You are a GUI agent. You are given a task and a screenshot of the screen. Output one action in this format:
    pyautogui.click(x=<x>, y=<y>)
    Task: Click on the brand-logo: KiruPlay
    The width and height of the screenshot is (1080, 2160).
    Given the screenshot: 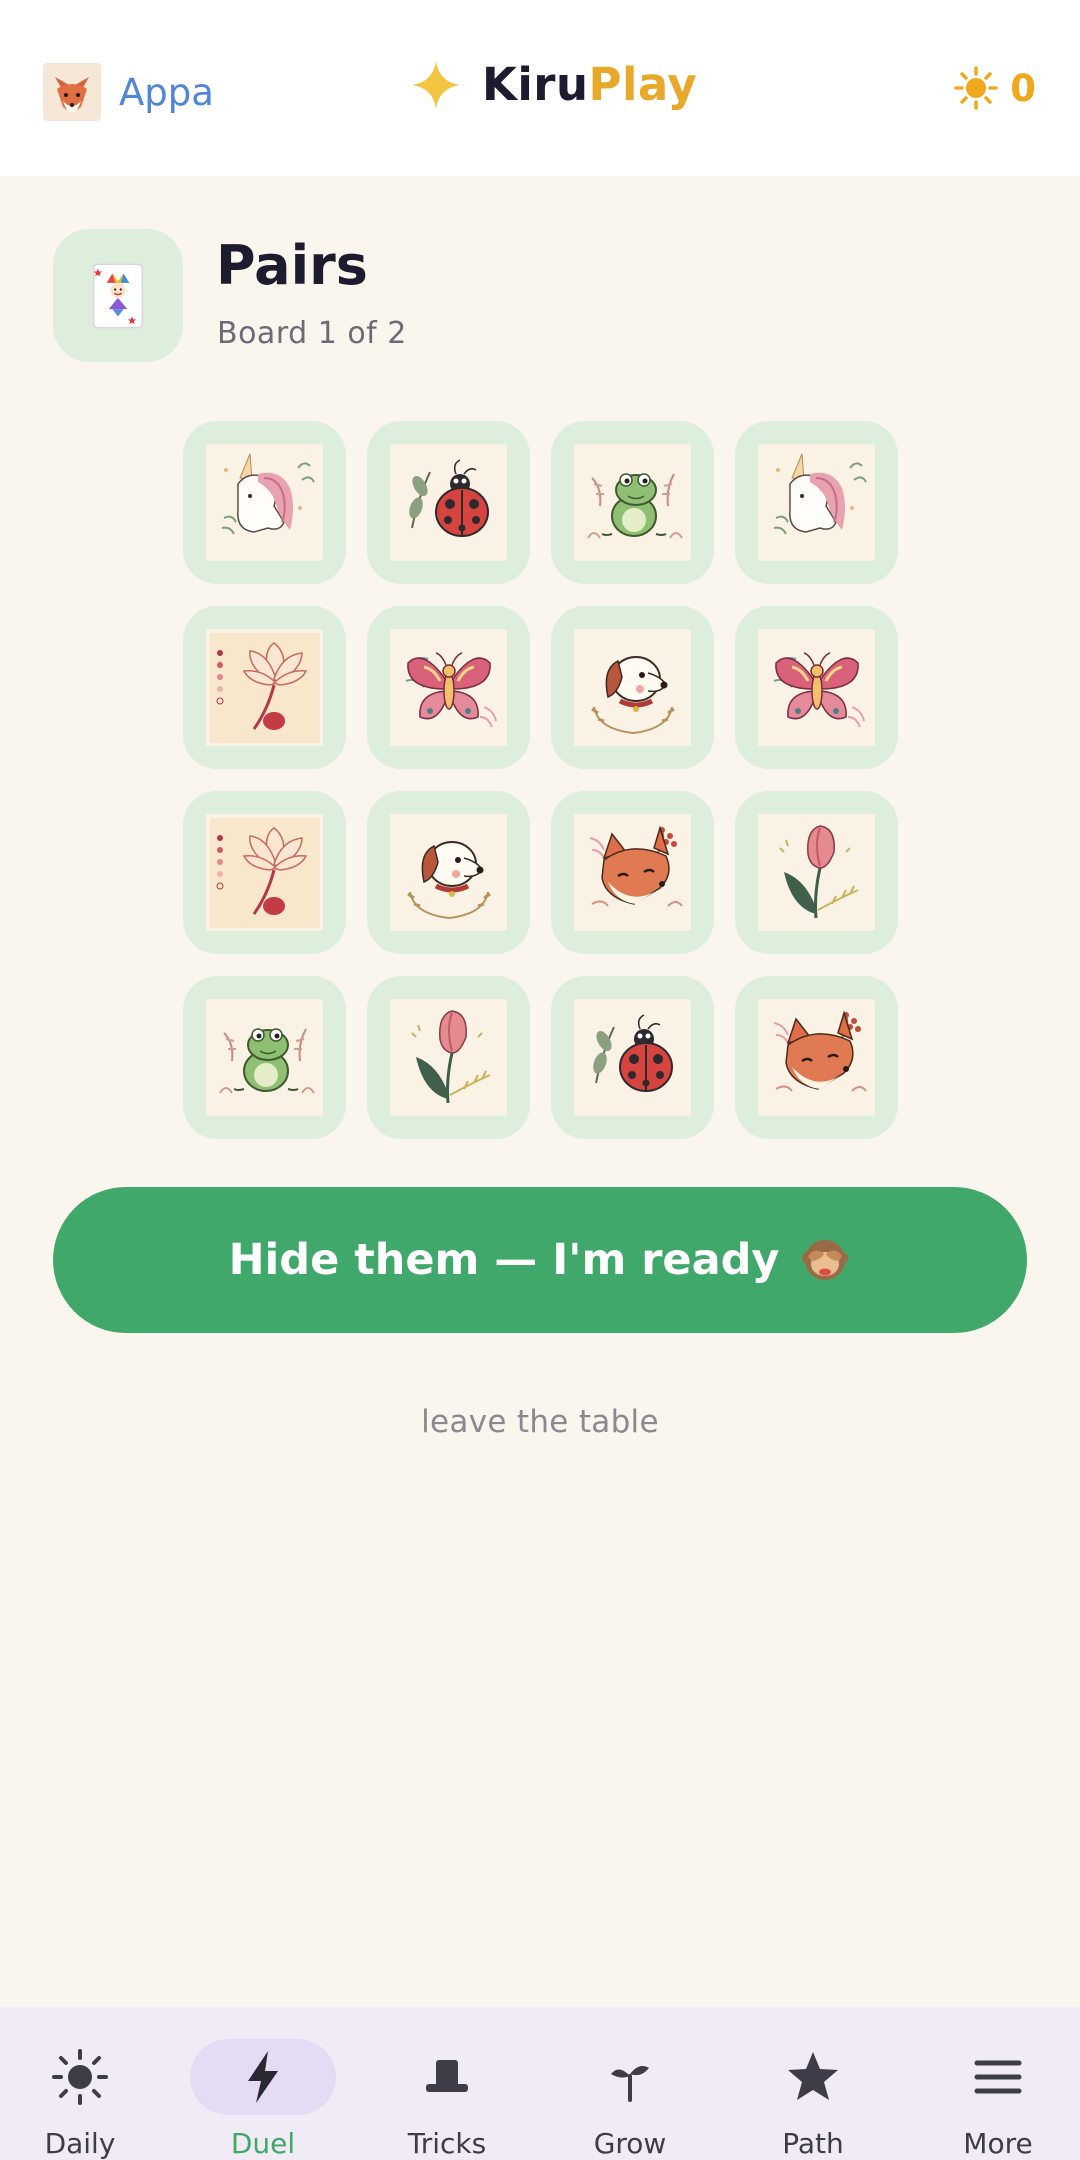 What is the action you would take?
    pyautogui.click(x=553, y=84)
    